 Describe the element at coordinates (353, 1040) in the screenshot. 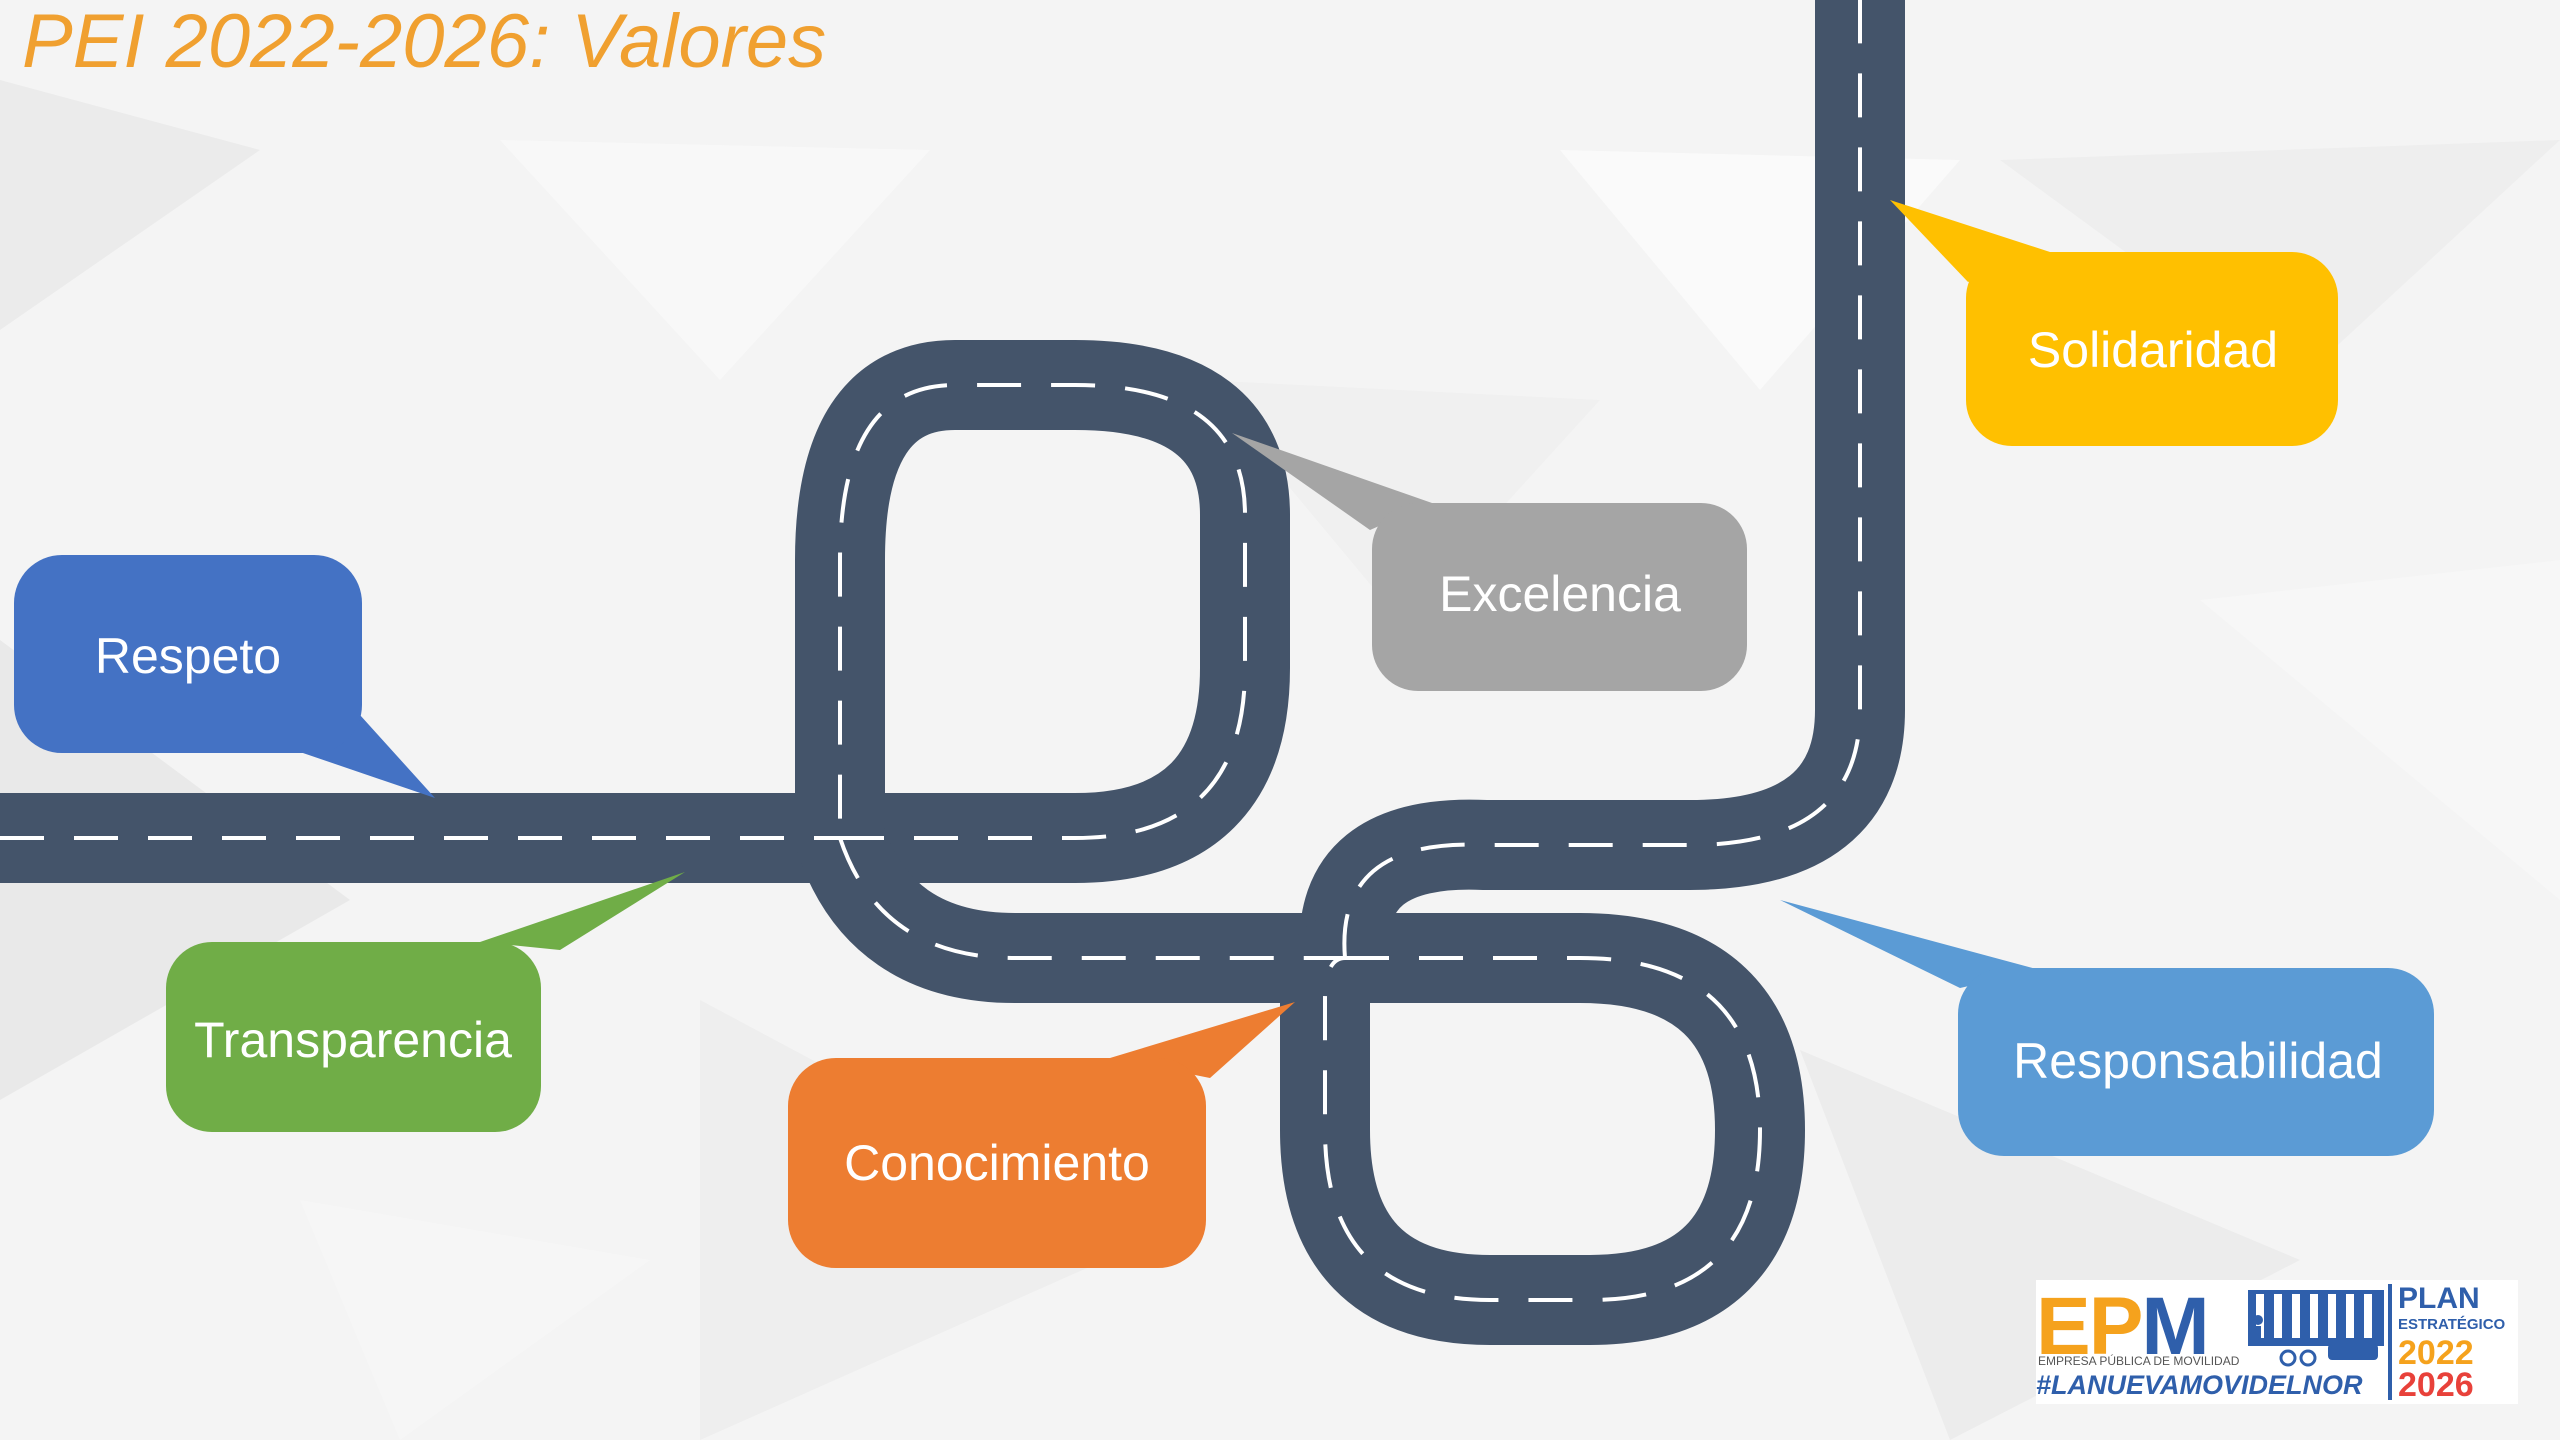

I see `value-label-transparencia: Transparencia` at that location.